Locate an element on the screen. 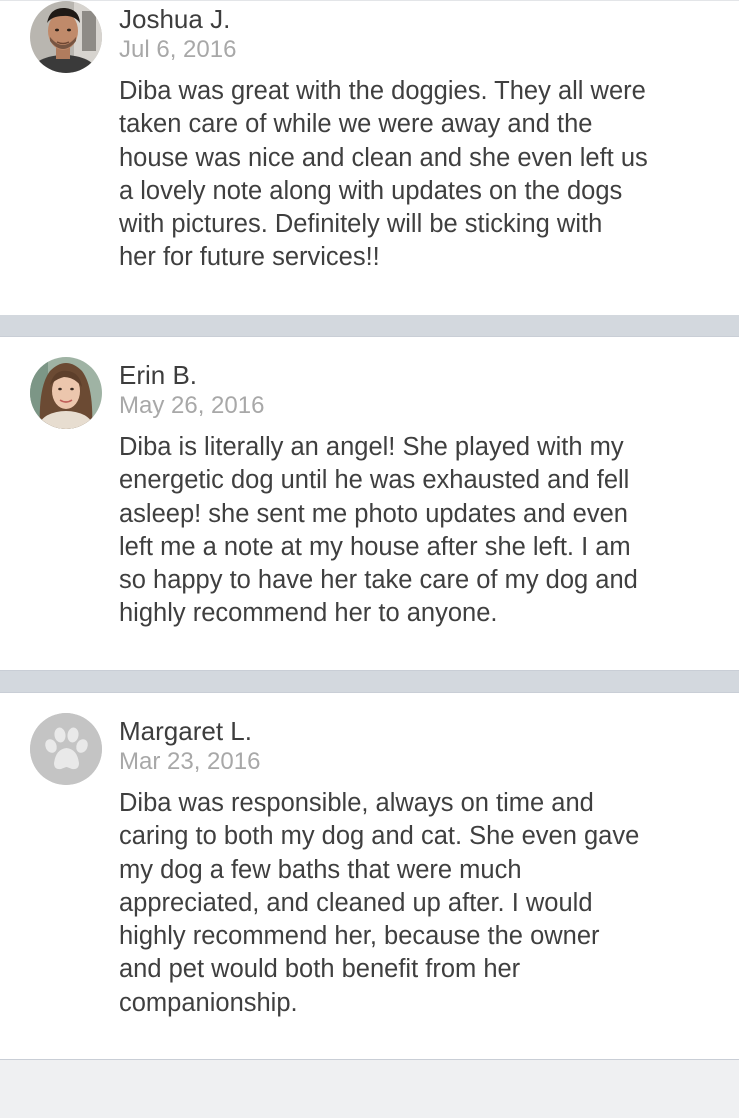  reviewer-name: Erin B. is located at coordinates (158, 375).